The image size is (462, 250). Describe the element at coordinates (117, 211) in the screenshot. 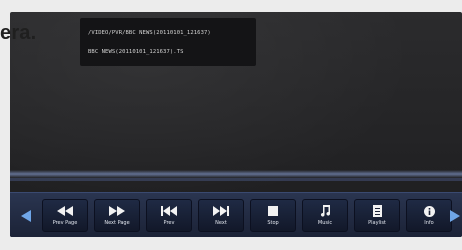

I see `fast-forward-icon` at that location.